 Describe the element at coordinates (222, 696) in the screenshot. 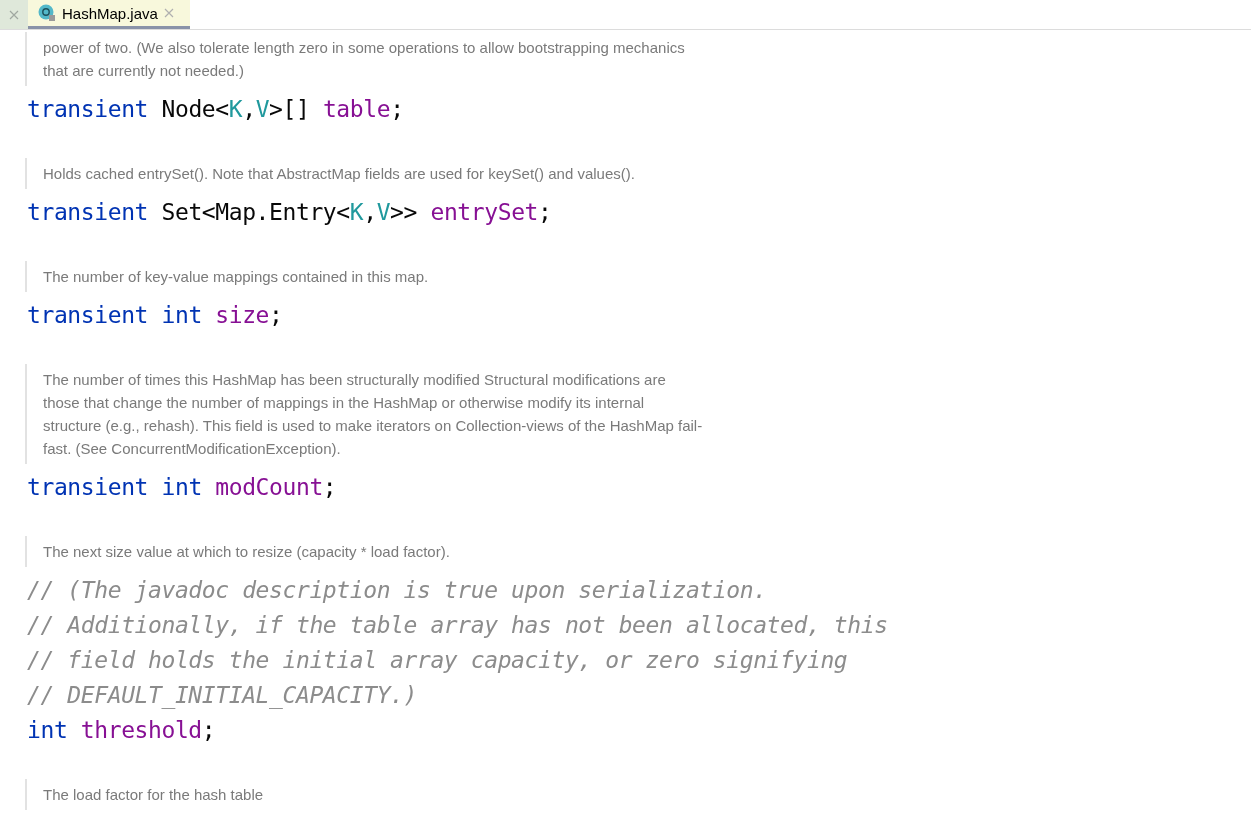

I see `code-comment: // DEFAULT_INITIAL_CAPACITY.)` at that location.